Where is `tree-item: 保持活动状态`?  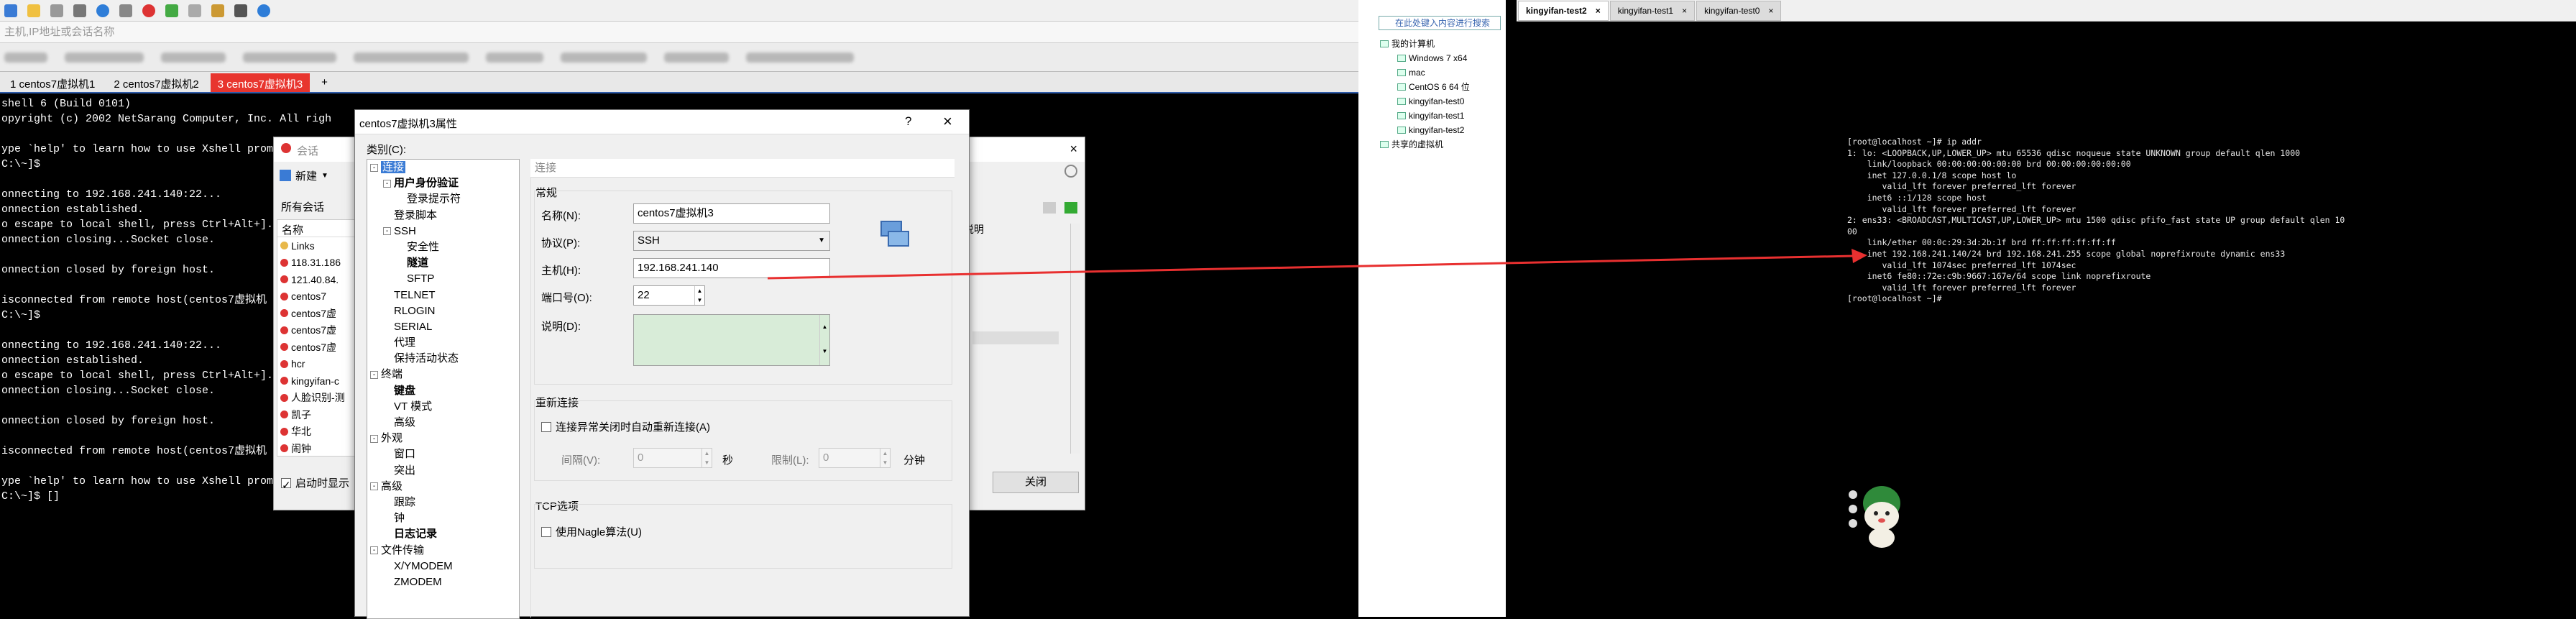 tree-item: 保持活动状态 is located at coordinates (443, 359).